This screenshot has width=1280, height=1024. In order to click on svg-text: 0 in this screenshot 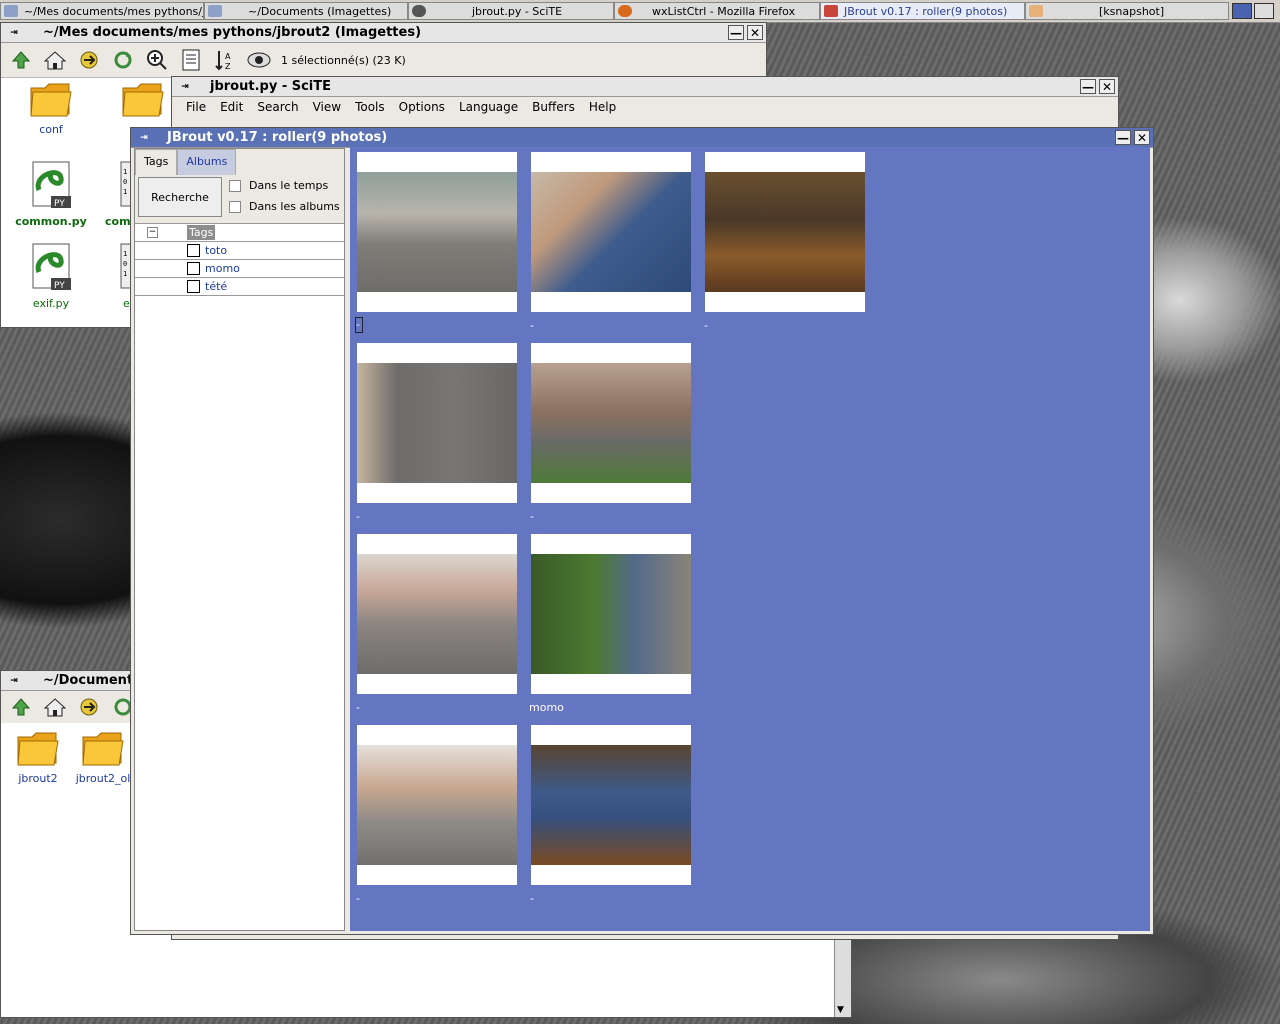, I will do `click(125, 182)`.